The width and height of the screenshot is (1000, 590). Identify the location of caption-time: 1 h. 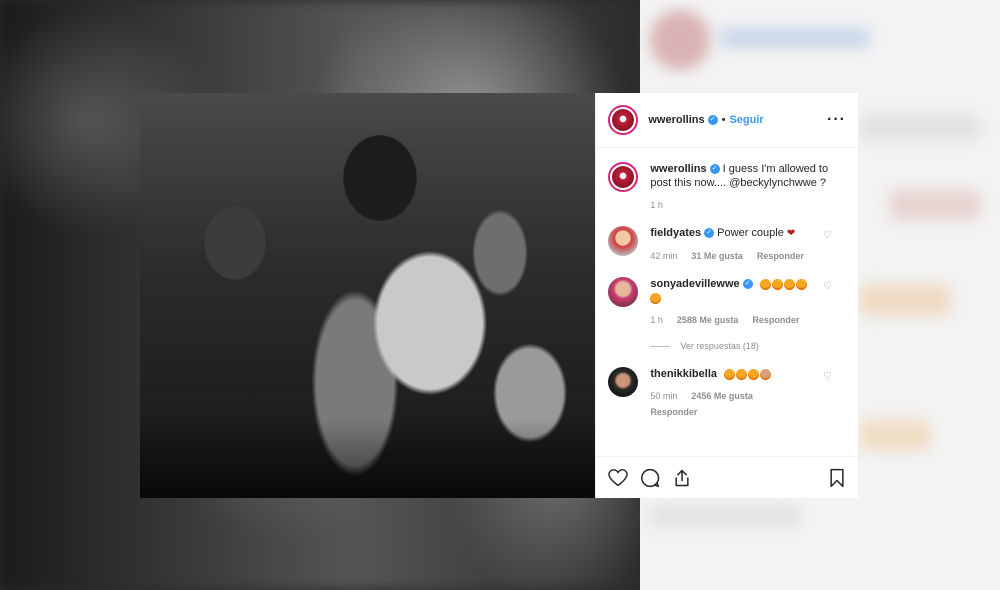
(656, 205).